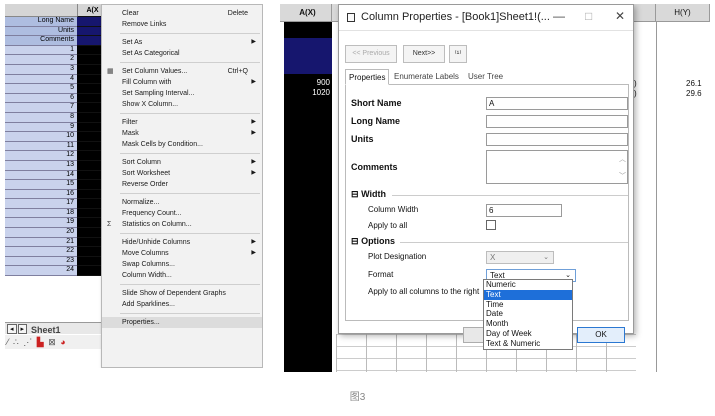 The width and height of the screenshot is (715, 416). What do you see at coordinates (41, 22) in the screenshot?
I see `row-label-header: Long Name` at bounding box center [41, 22].